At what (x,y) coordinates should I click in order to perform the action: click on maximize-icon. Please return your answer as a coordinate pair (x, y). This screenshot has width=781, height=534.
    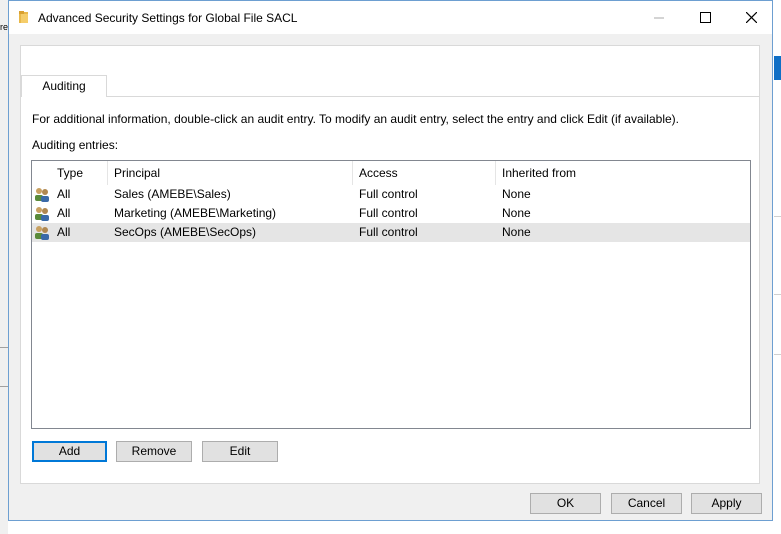
    Looking at the image, I should click on (705, 17).